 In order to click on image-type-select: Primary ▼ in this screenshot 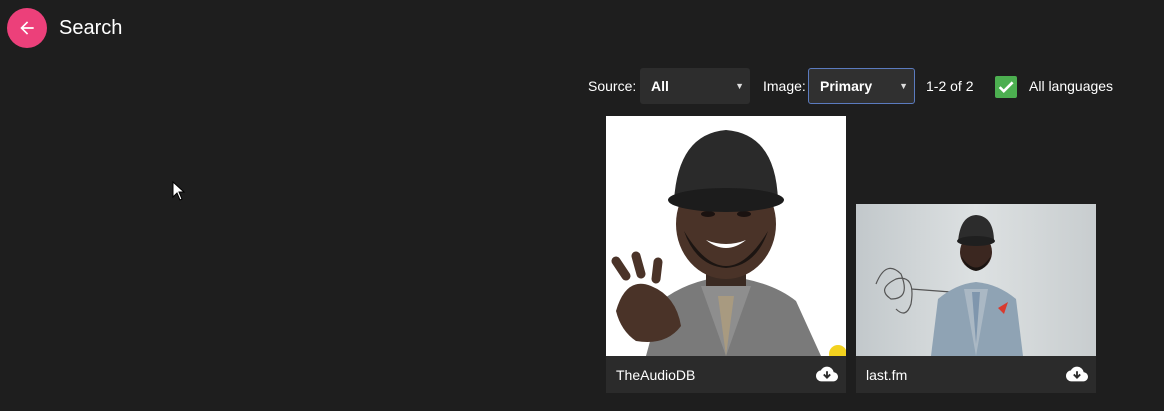, I will do `click(861, 86)`.